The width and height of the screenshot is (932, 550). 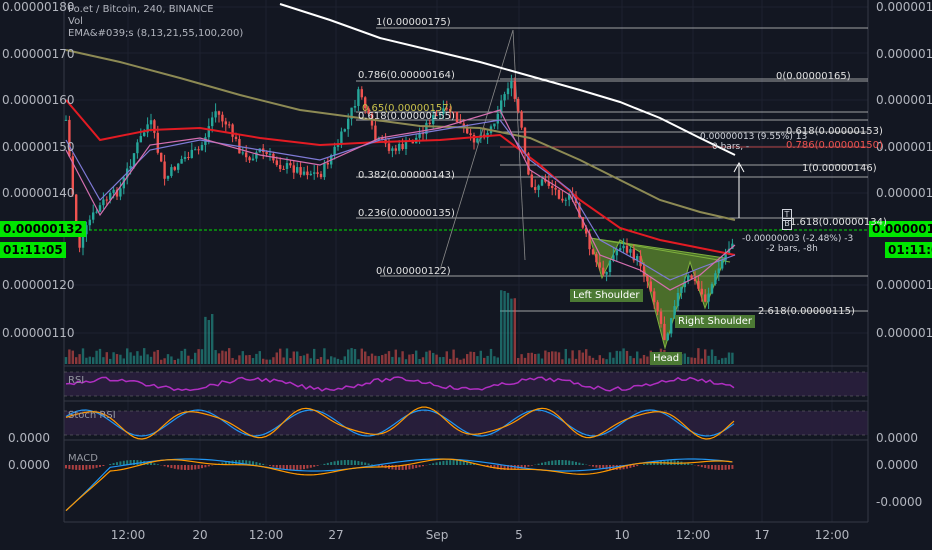 What do you see at coordinates (38, 100) in the screenshot?
I see `left-axis-label: 0.00000160` at bounding box center [38, 100].